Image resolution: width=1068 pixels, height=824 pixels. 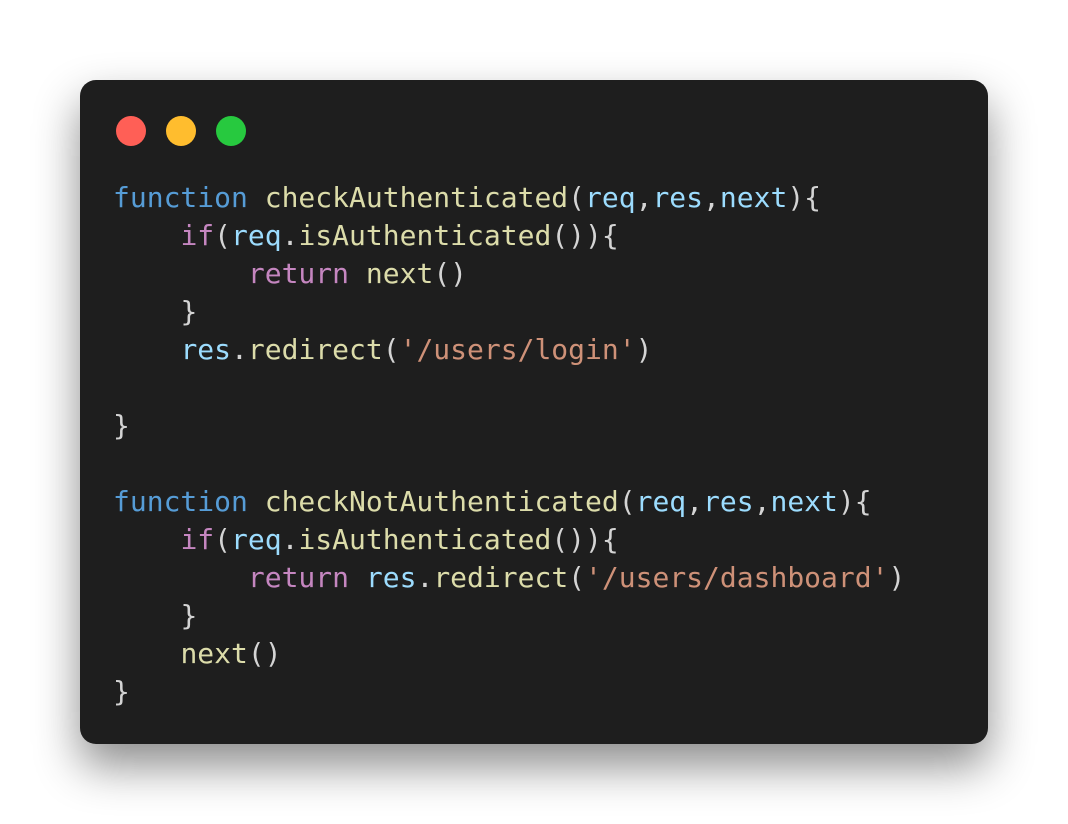 What do you see at coordinates (231, 131) in the screenshot?
I see `zoom-button` at bounding box center [231, 131].